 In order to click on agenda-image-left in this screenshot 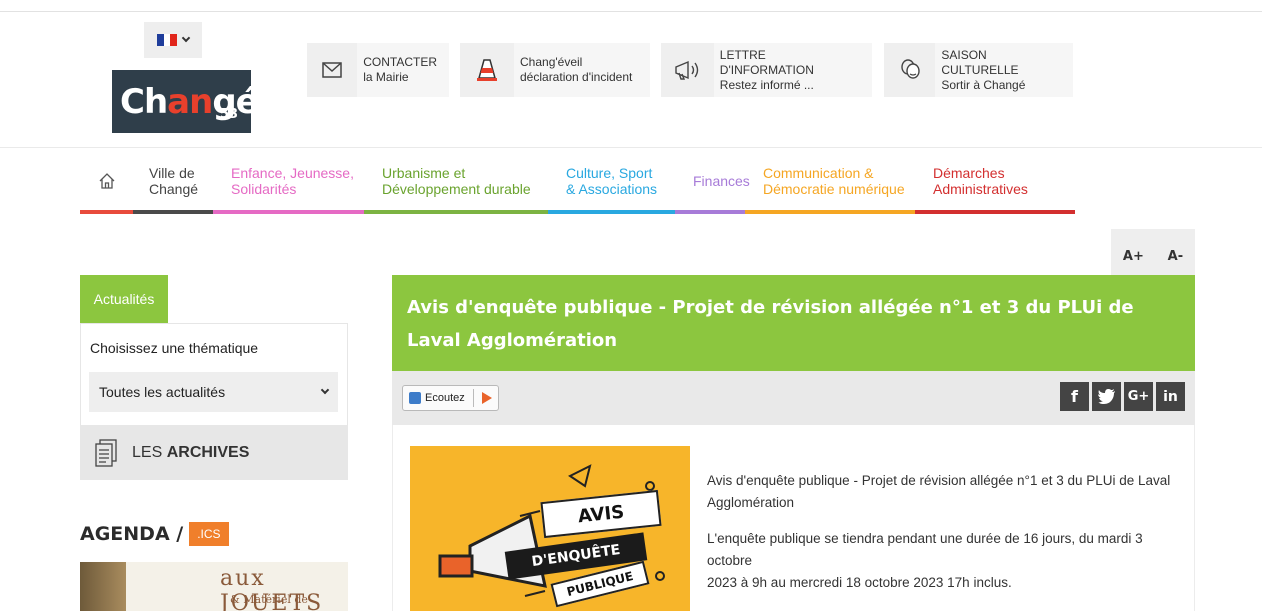, I will do `click(103, 586)`.